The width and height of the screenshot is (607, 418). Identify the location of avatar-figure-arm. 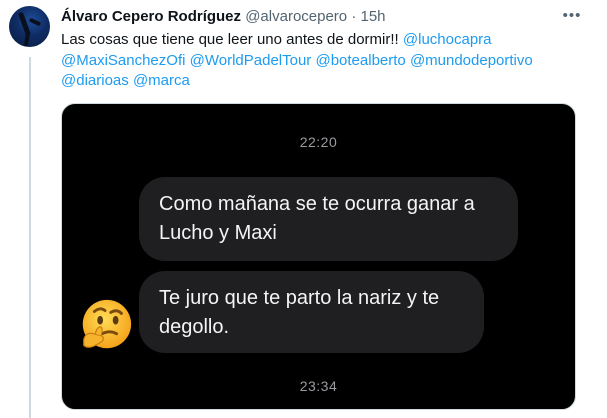
(35, 22).